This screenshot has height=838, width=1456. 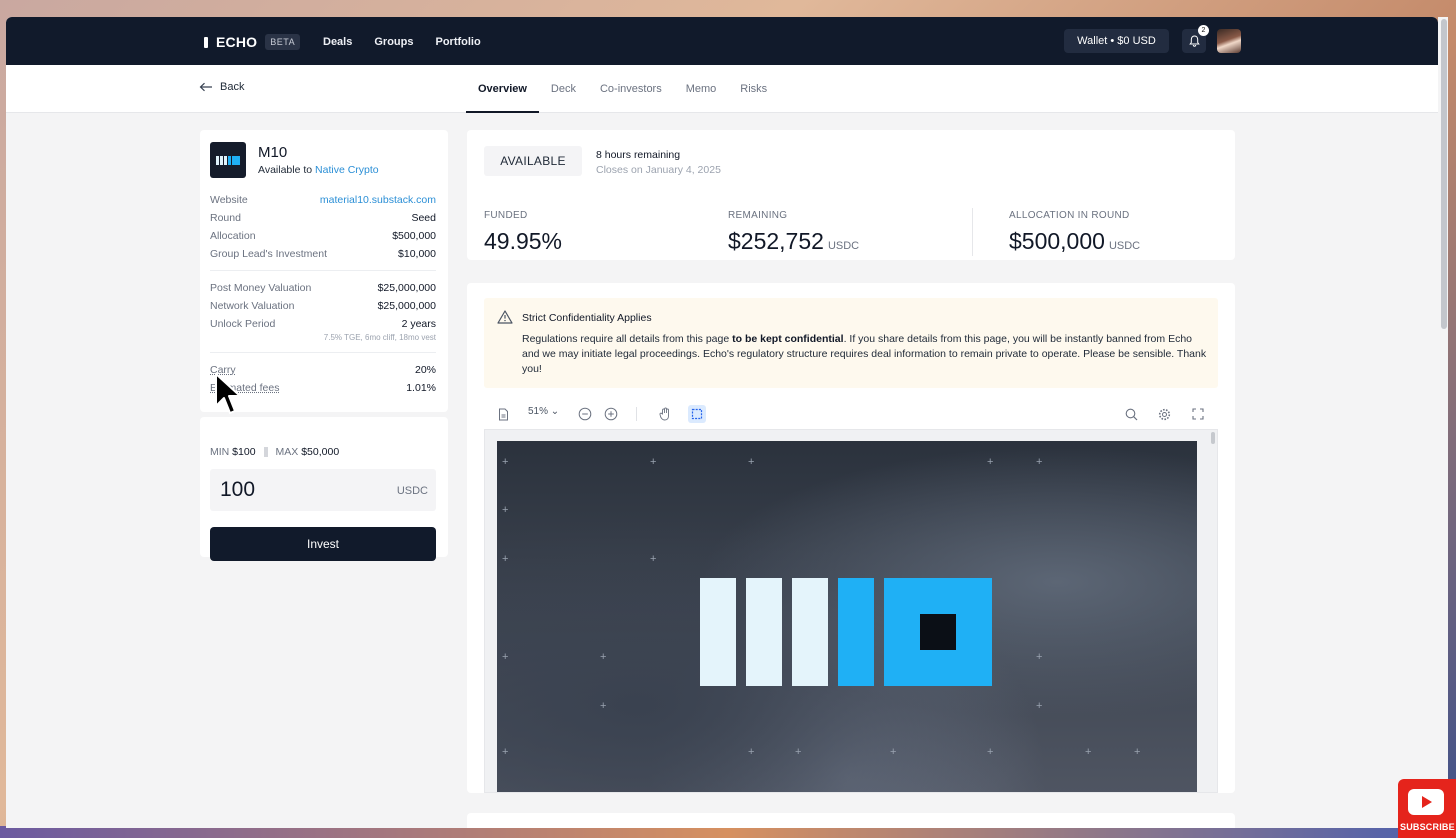 What do you see at coordinates (631, 89) in the screenshot?
I see `tab-co-investors: Co-investors` at bounding box center [631, 89].